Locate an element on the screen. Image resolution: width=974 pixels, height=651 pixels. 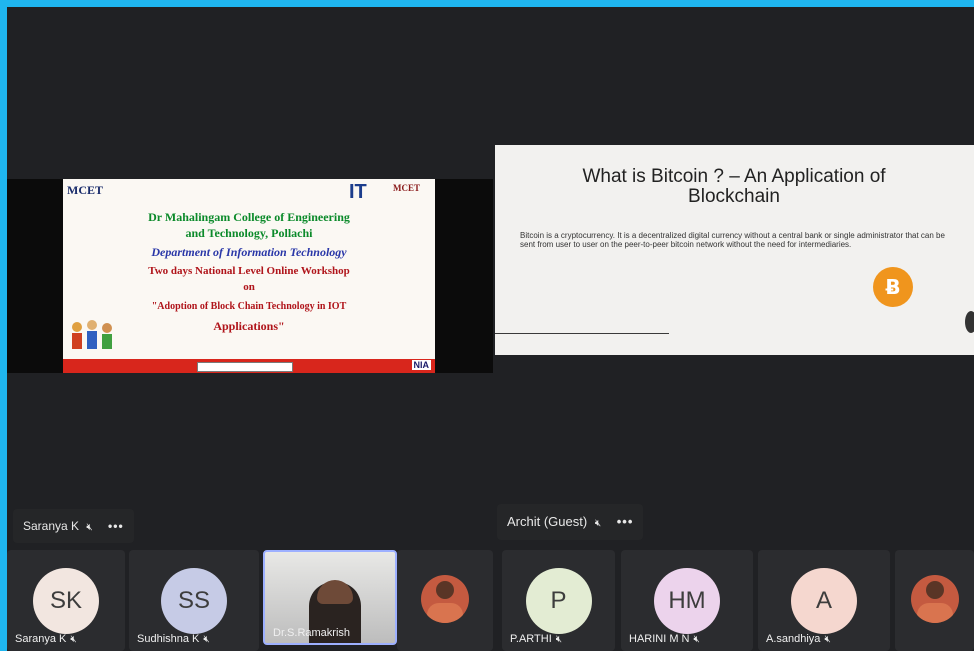
slide-pointer-icon is located at coordinates (969, 322).